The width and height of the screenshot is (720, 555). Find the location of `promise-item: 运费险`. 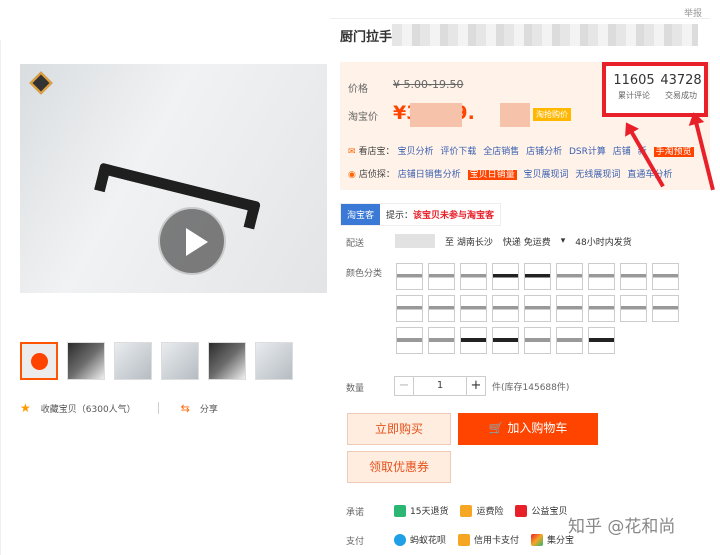

promise-item: 运费险 is located at coordinates (481, 510).